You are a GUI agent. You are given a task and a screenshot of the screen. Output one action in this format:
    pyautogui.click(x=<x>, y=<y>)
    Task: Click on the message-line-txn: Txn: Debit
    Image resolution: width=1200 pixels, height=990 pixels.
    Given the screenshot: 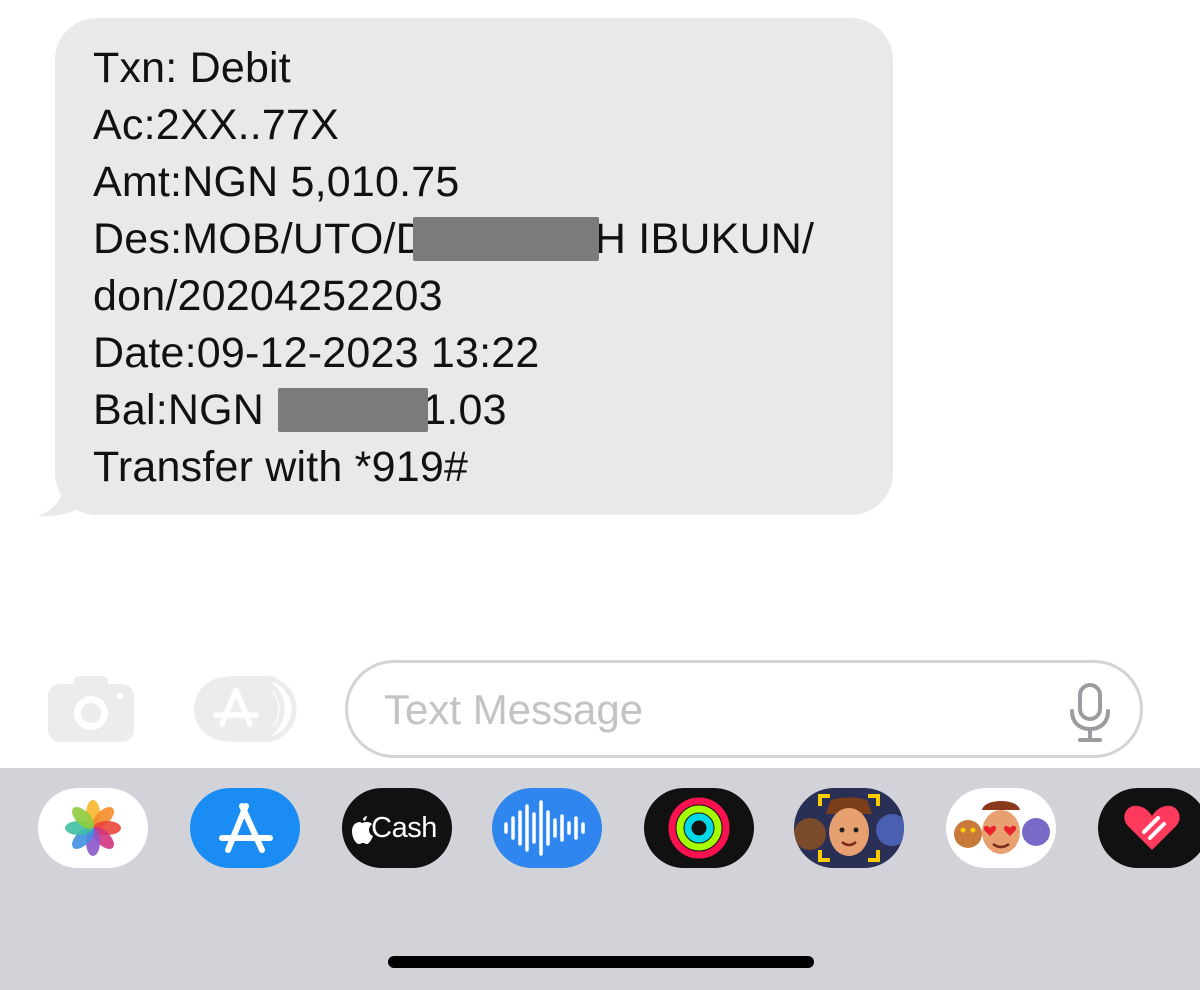 What is the action you would take?
    pyautogui.click(x=192, y=68)
    